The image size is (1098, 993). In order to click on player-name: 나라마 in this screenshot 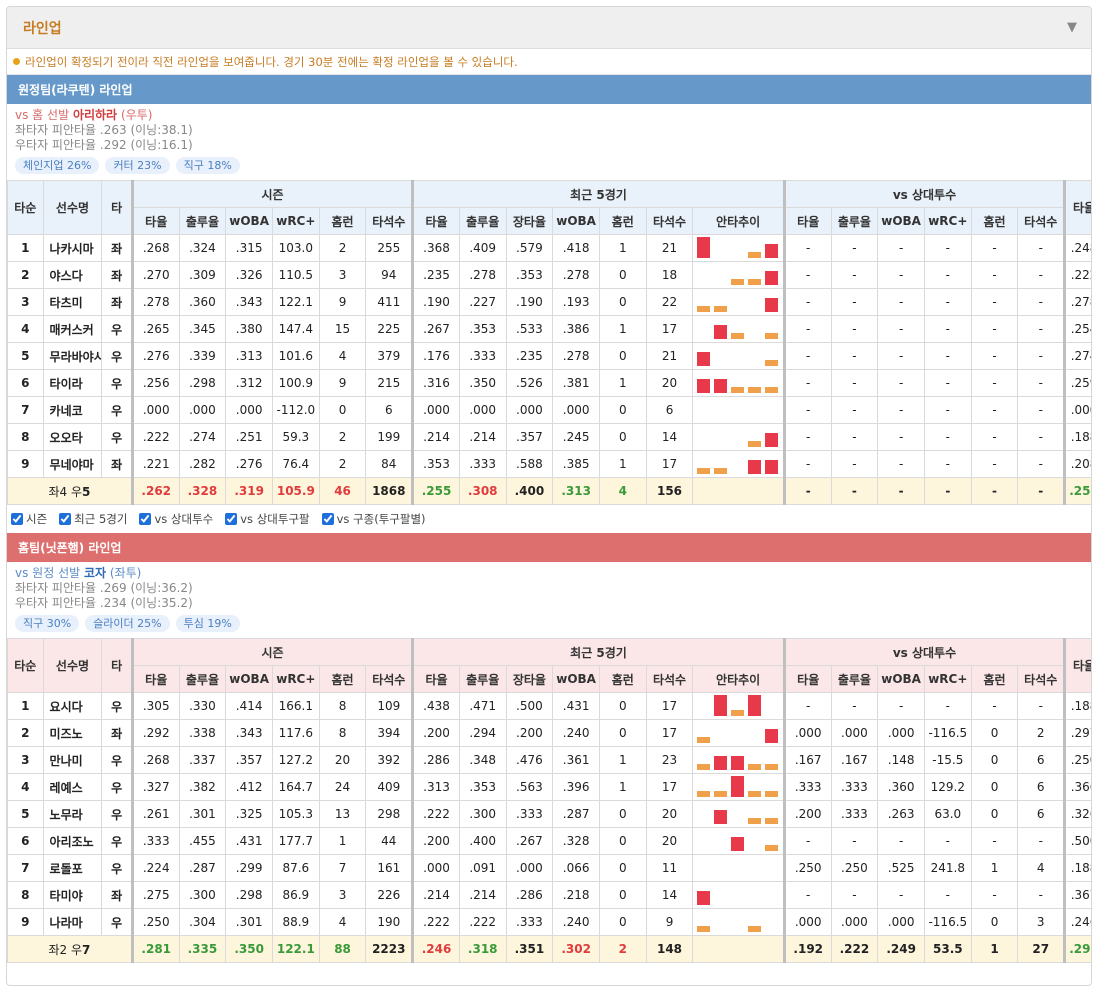, I will do `click(72, 922)`.